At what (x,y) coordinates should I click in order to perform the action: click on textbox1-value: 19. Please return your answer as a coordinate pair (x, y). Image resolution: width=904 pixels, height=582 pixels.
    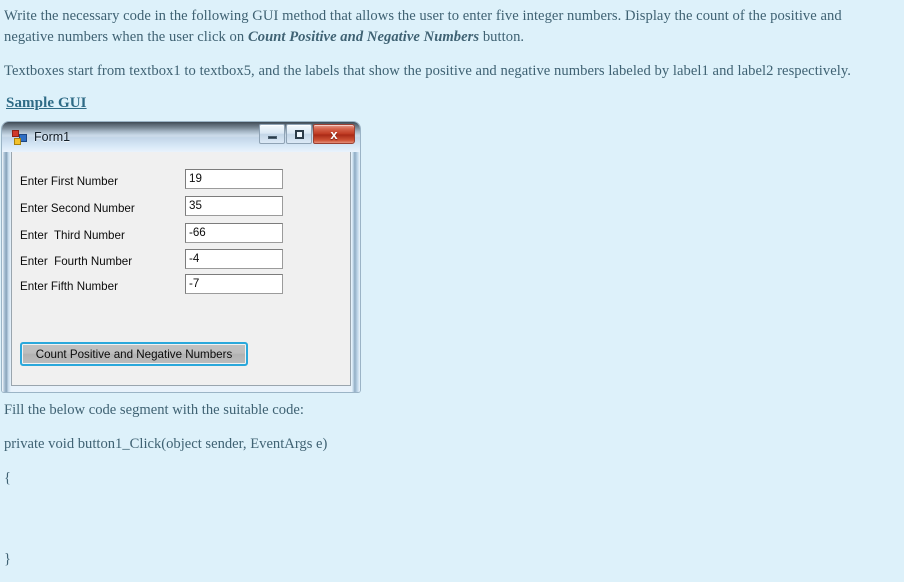
    Looking at the image, I should click on (195, 179).